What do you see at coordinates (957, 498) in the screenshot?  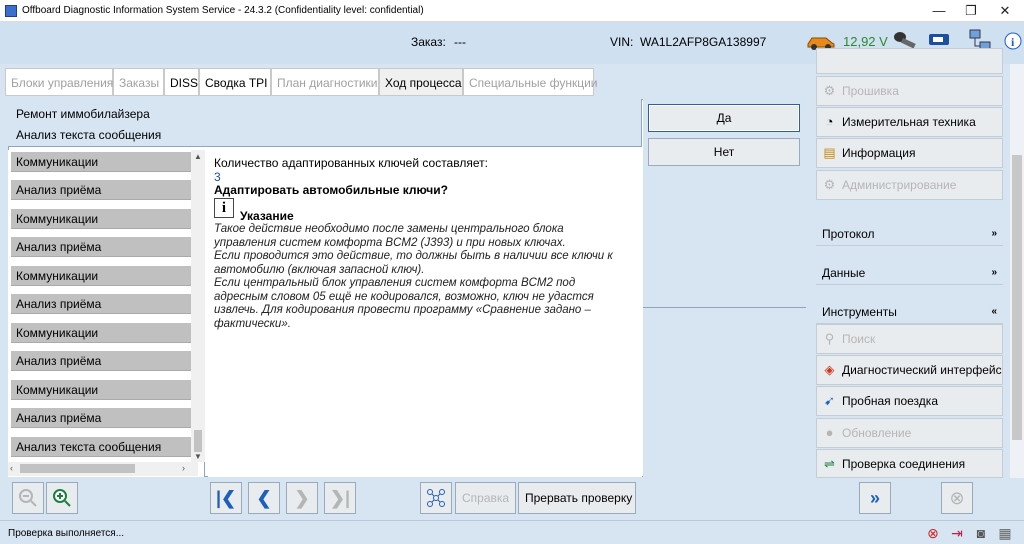 I see `cancel-icon: ⊗` at bounding box center [957, 498].